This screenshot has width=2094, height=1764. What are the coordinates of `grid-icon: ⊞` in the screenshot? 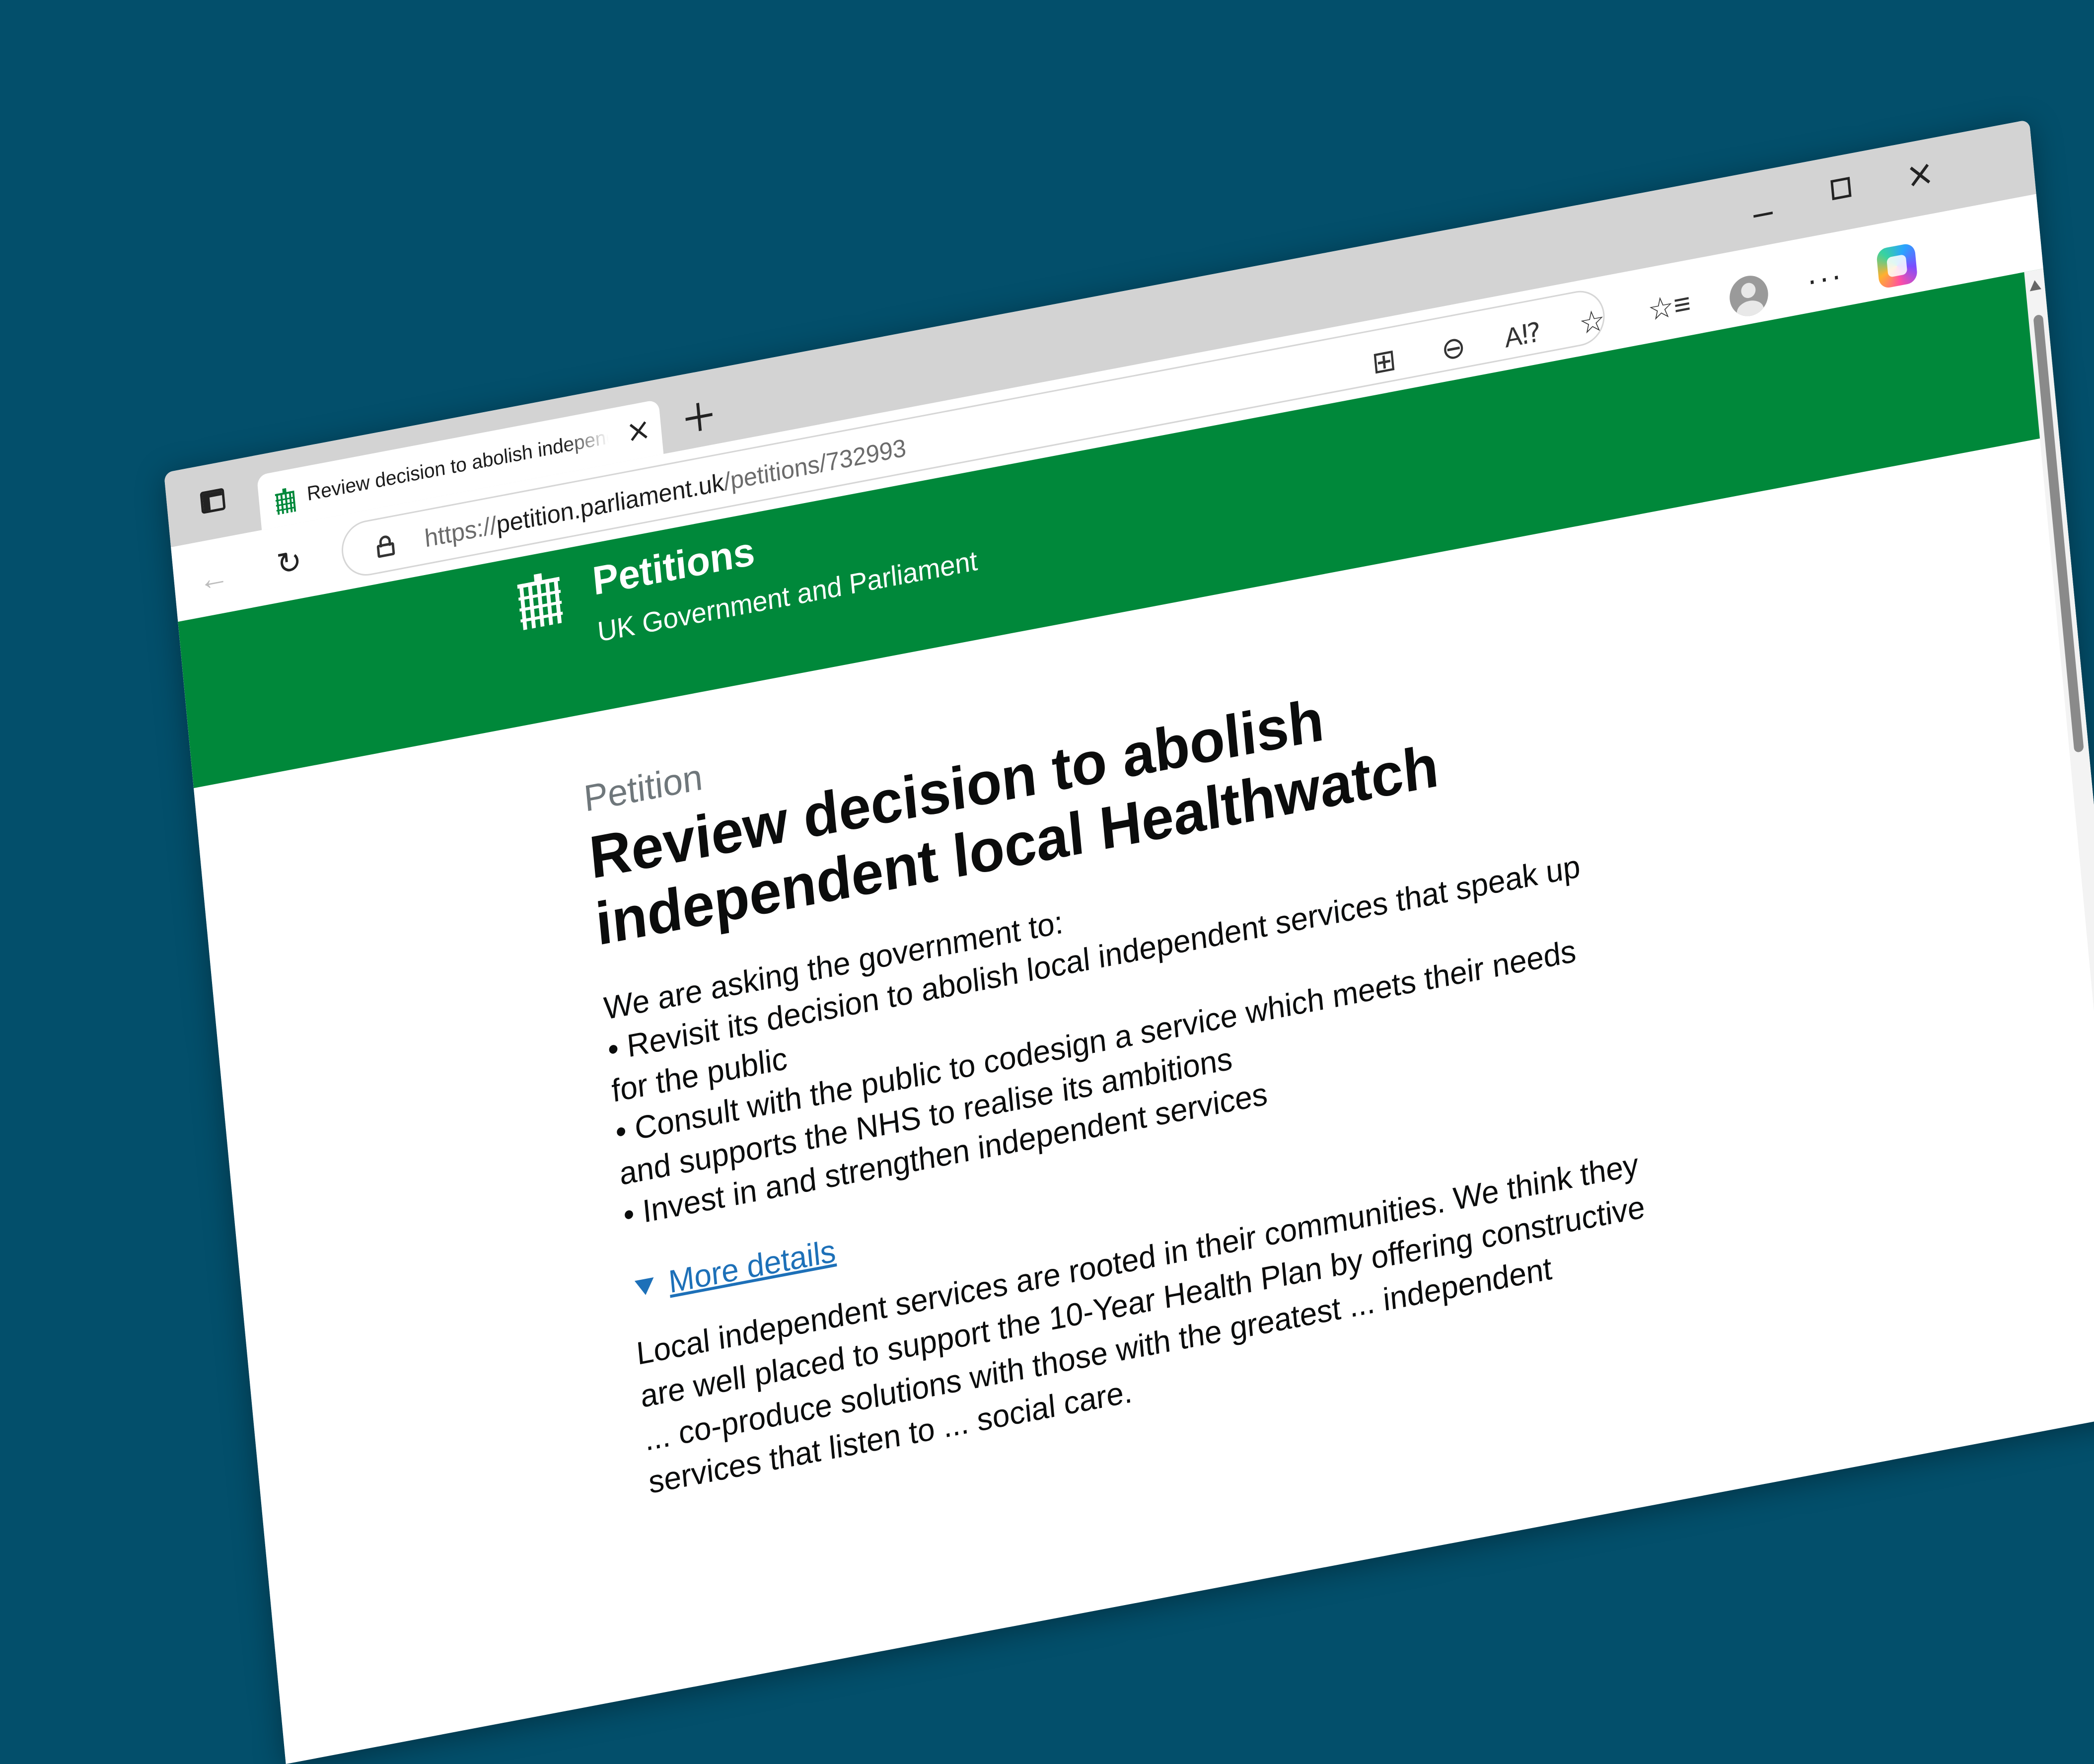 It's located at (1384, 361).